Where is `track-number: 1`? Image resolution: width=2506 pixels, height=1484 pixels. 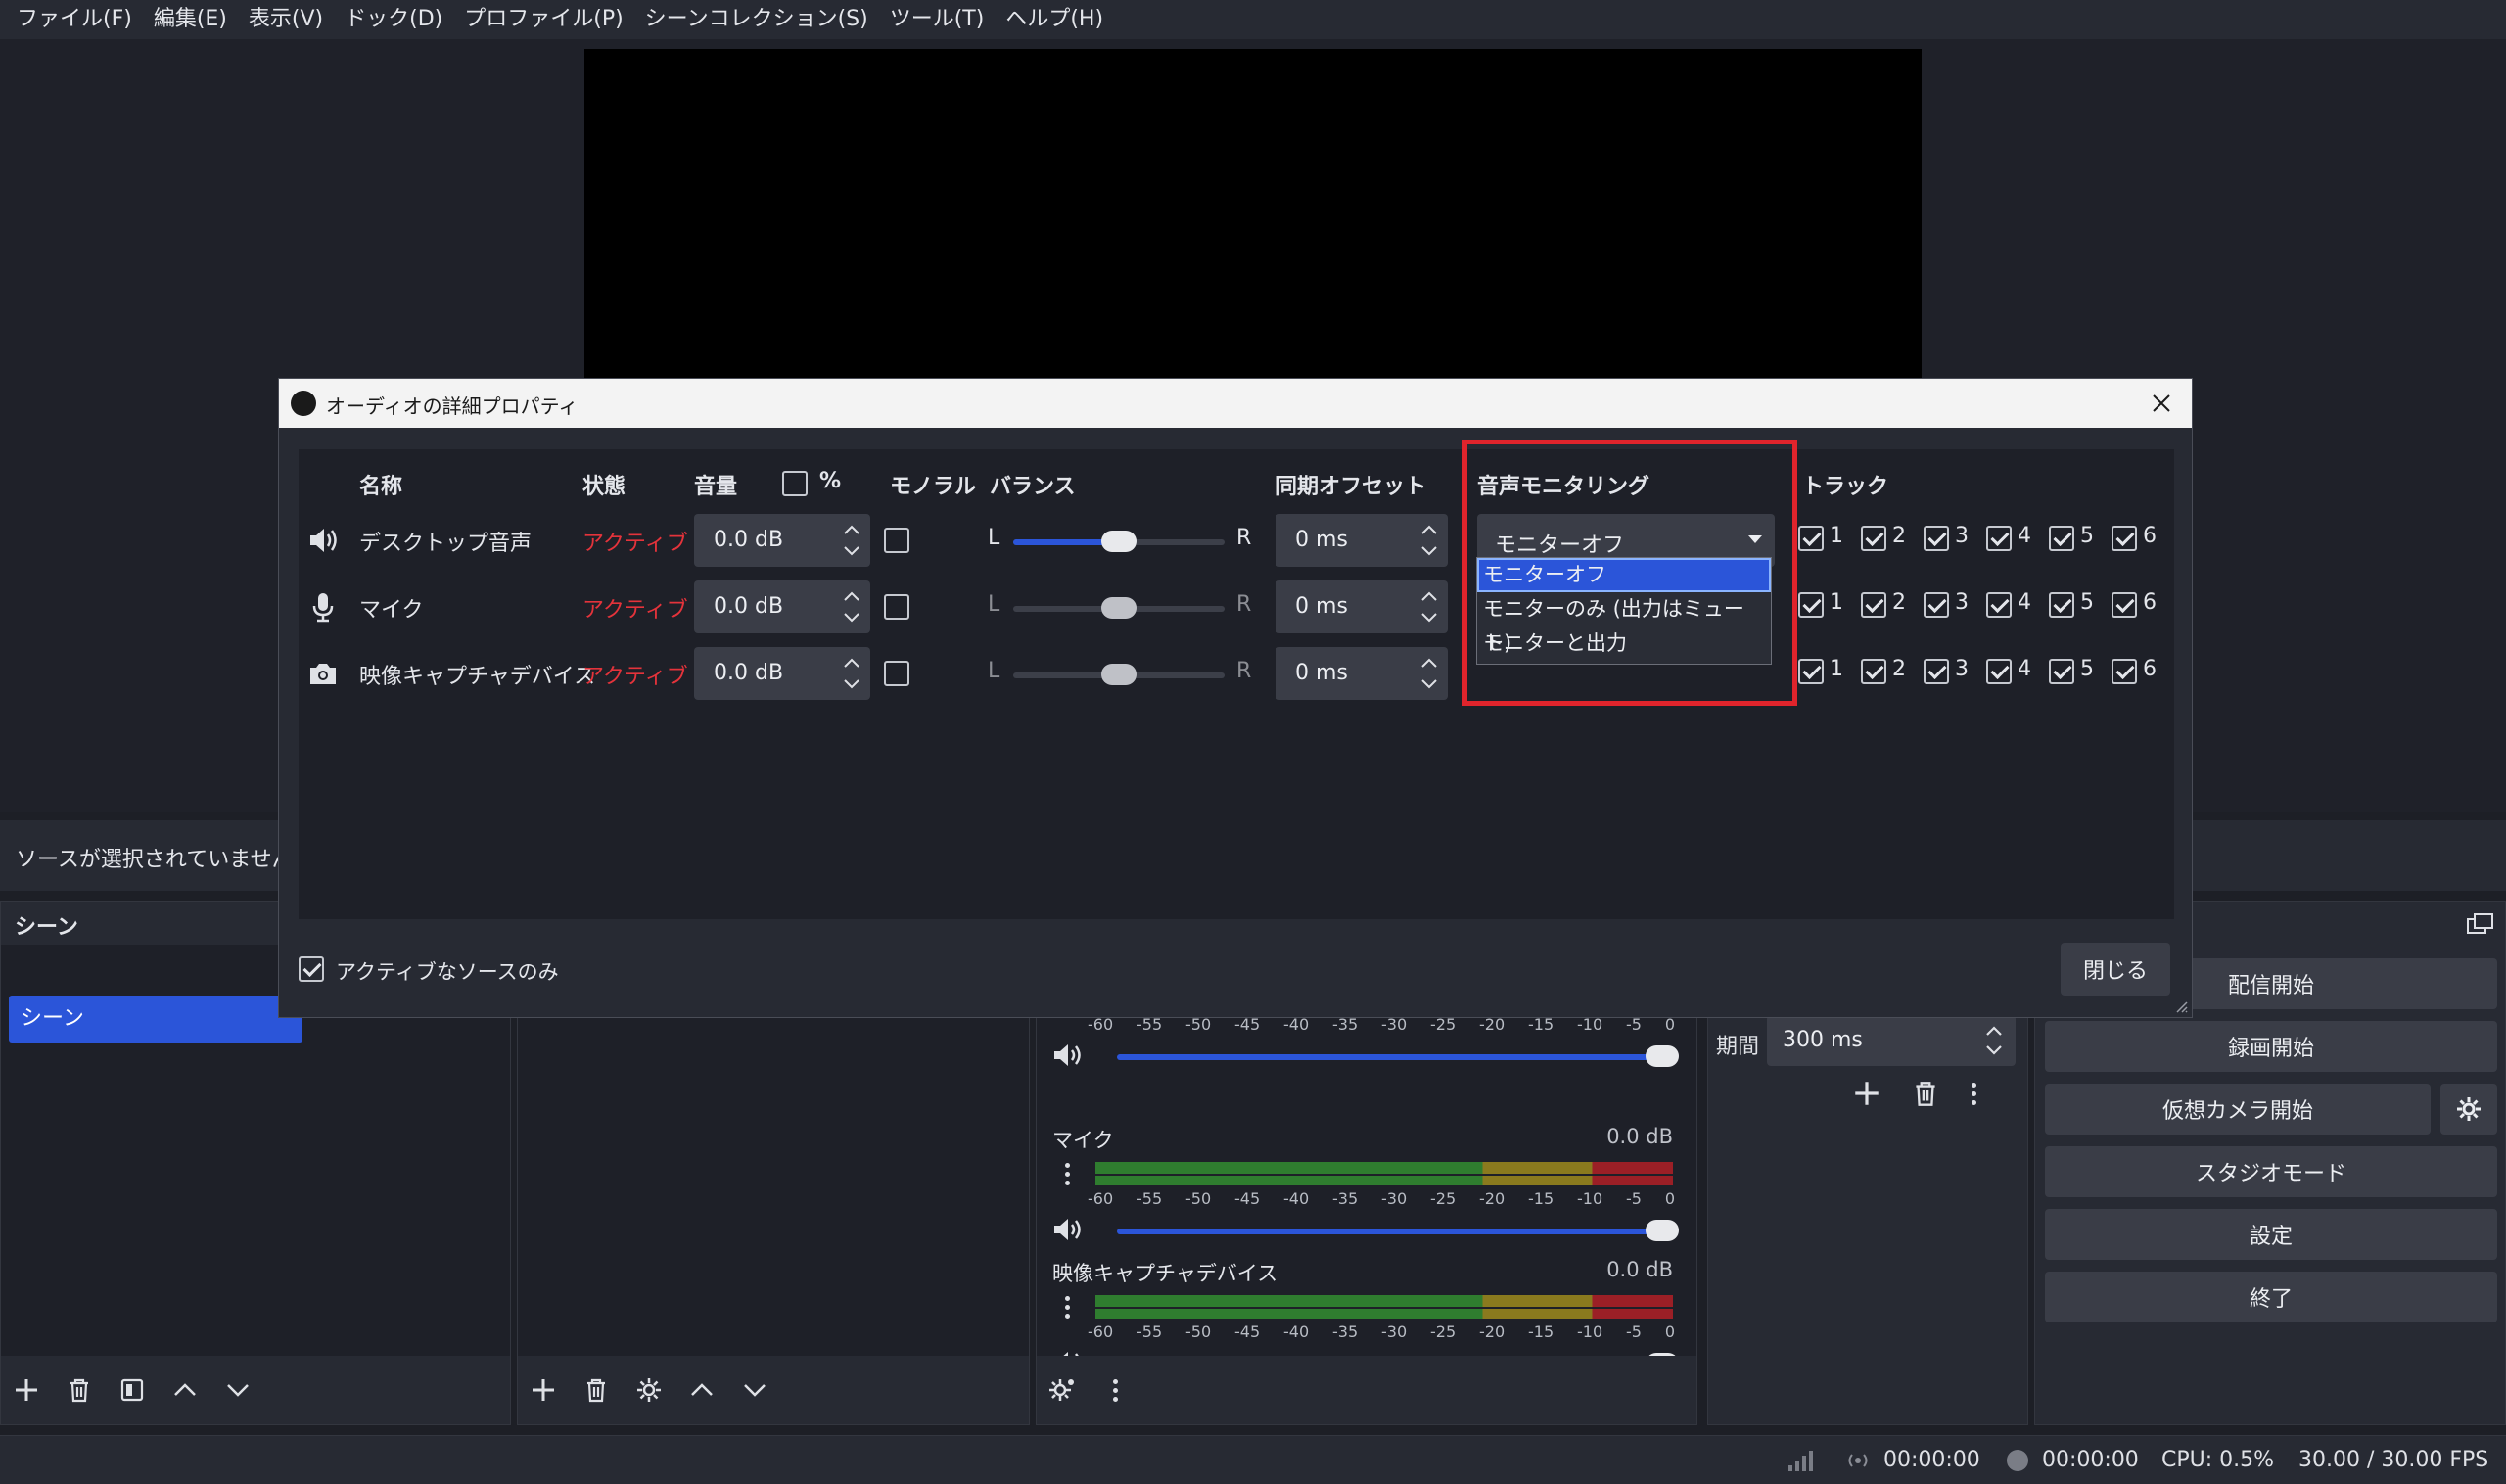 track-number: 1 is located at coordinates (1836, 669).